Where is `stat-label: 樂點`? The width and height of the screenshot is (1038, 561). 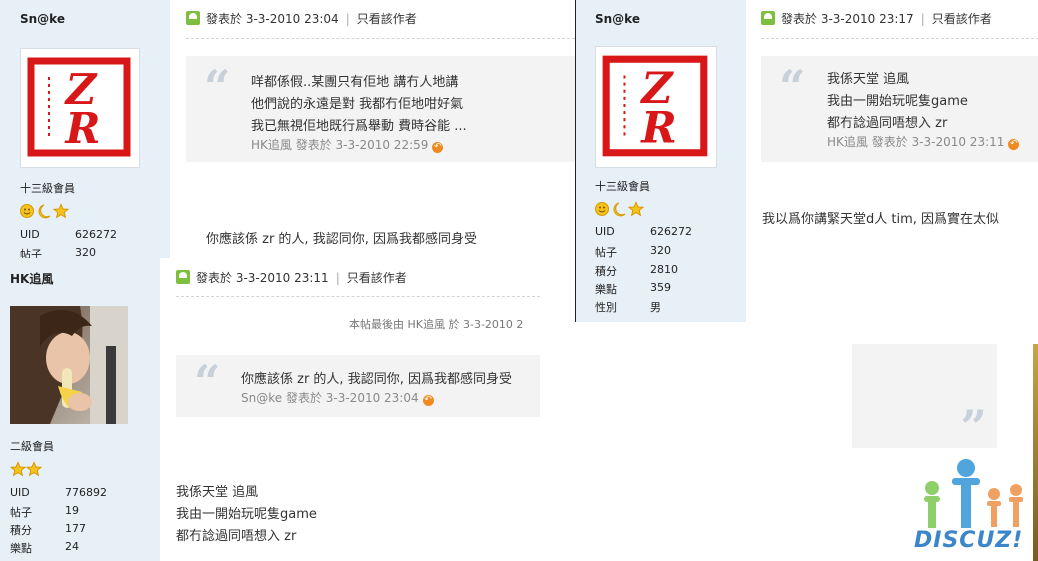 stat-label: 樂點 is located at coordinates (21, 548).